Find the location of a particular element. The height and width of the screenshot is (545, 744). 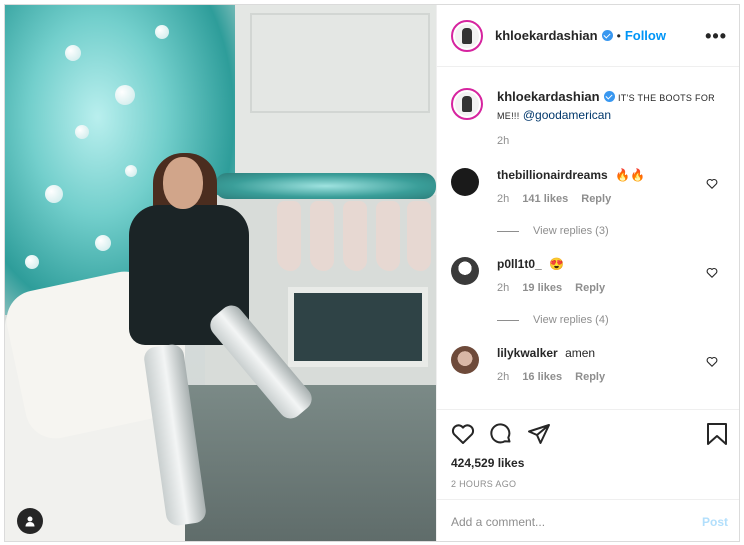

comment-input is located at coordinates (576, 521).